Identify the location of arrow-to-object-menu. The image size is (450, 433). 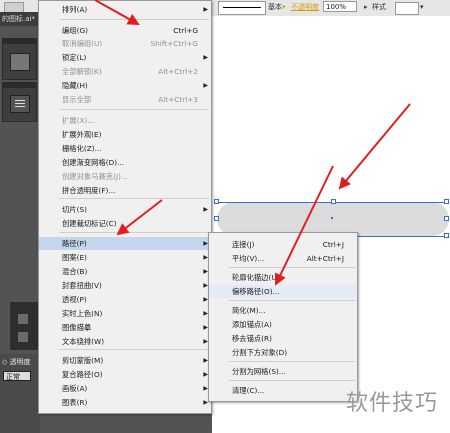
(117, 12).